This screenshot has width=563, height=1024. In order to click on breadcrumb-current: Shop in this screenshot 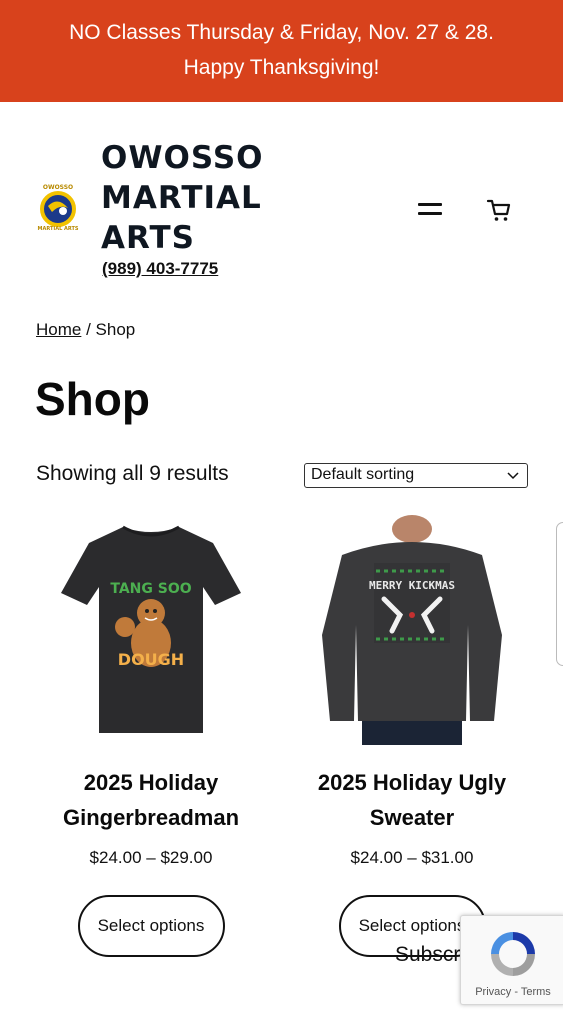, I will do `click(115, 329)`.